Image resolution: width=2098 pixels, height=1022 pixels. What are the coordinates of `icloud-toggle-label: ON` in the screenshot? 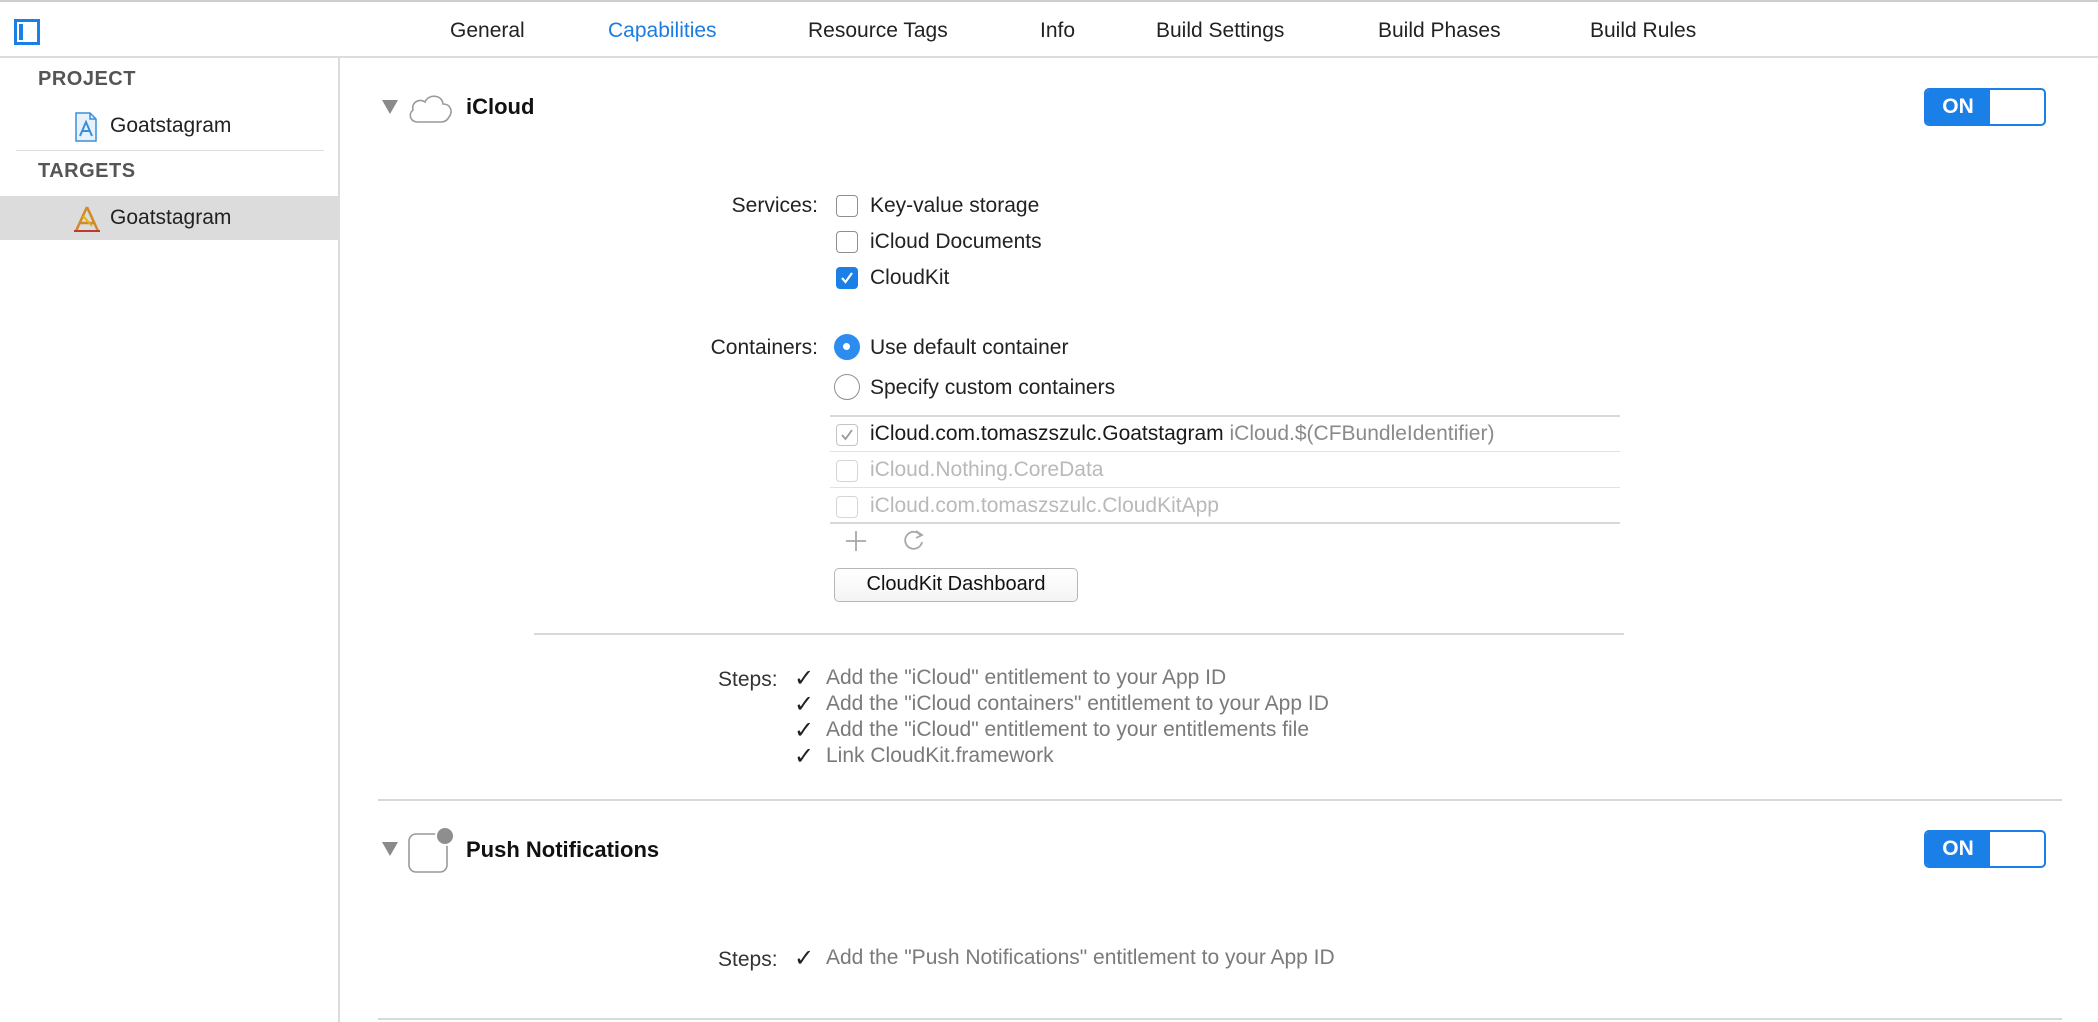 It's located at (1958, 107).